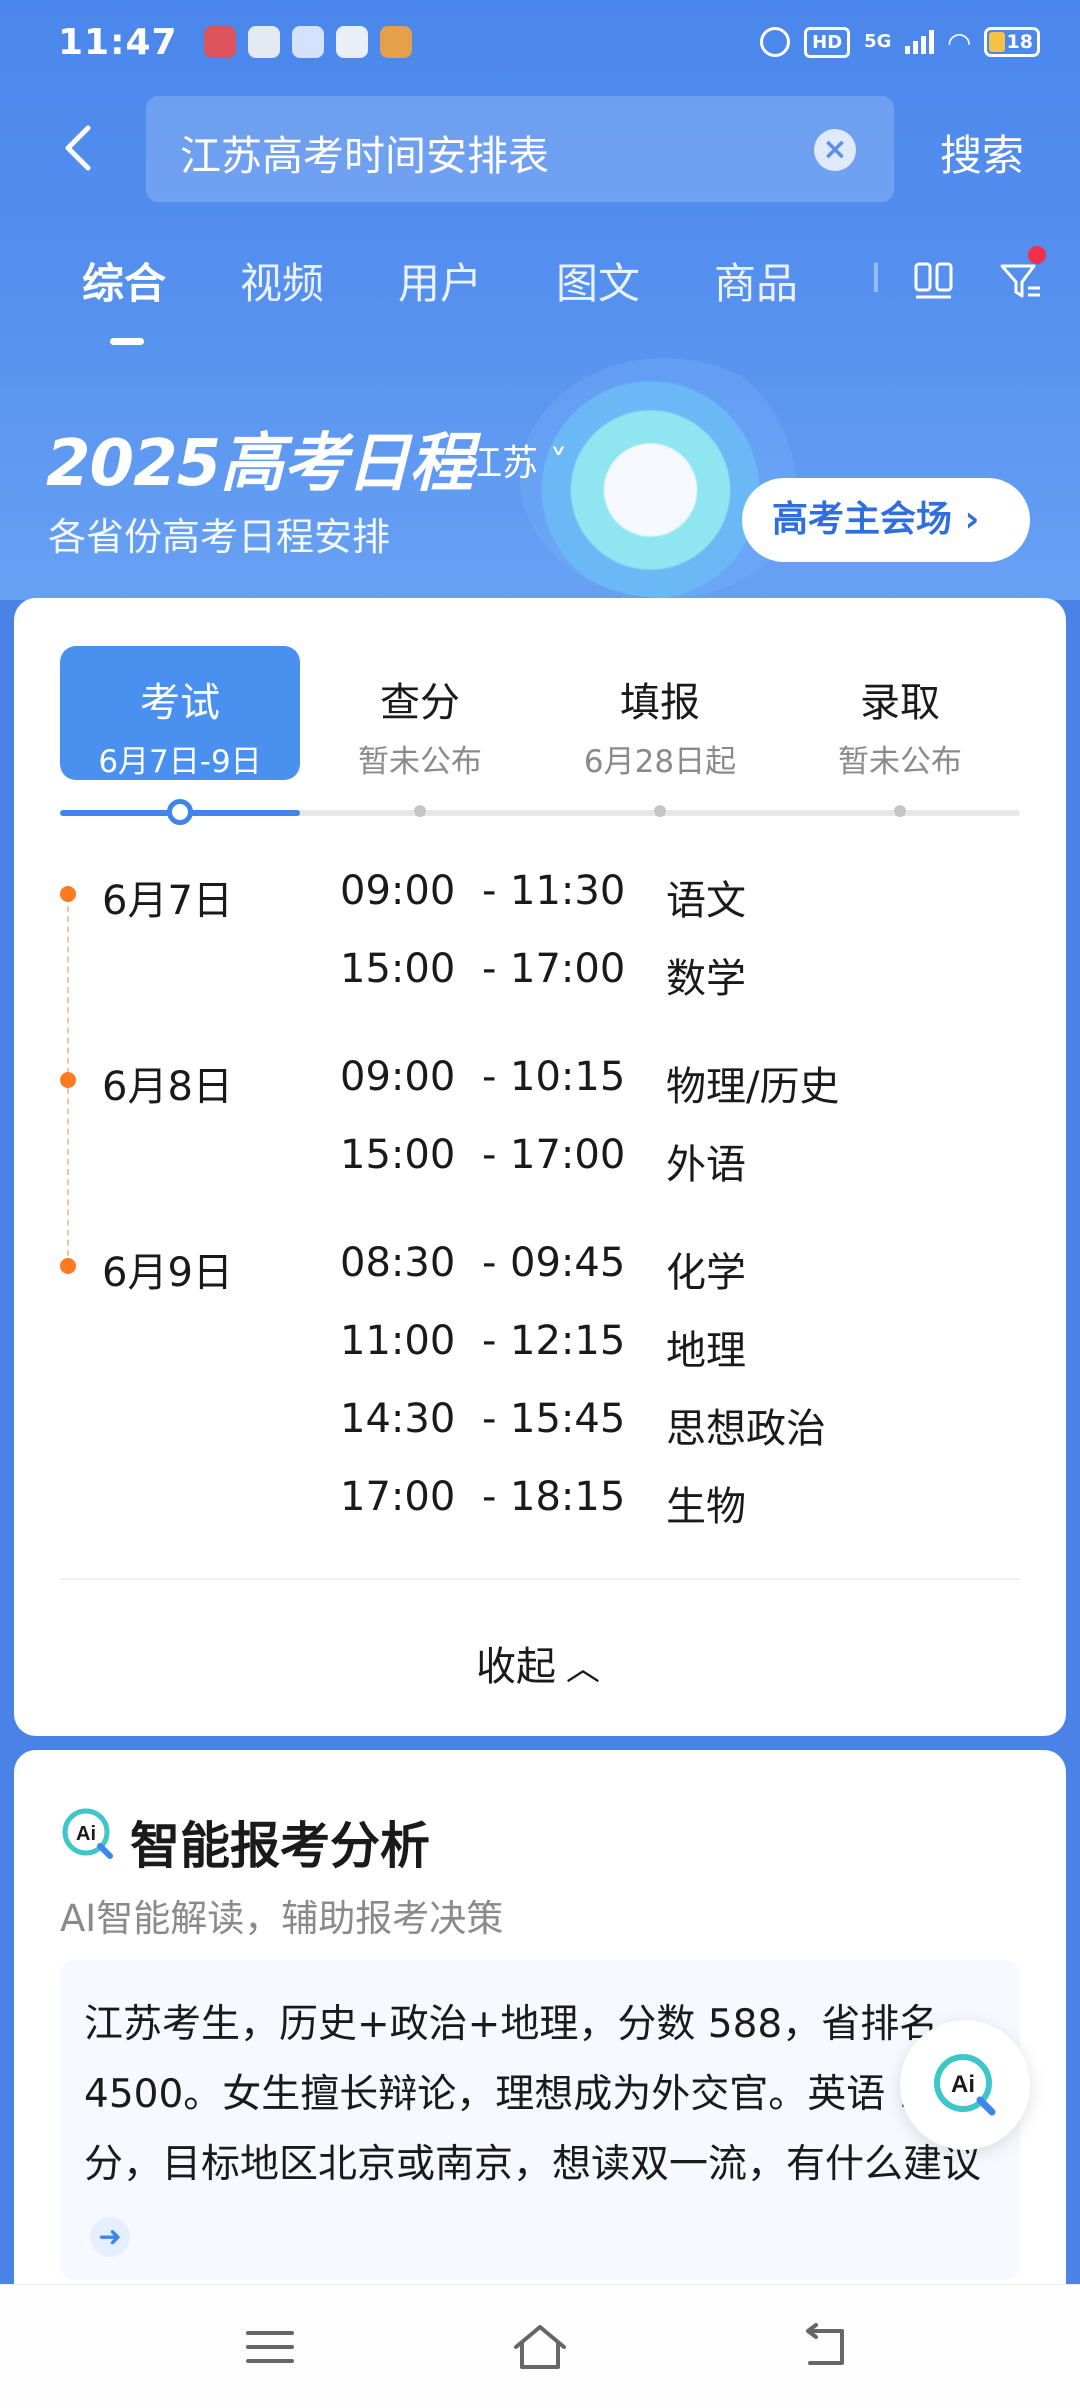  Describe the element at coordinates (827, 42) in the screenshot. I see `hd-badge: HD` at that location.